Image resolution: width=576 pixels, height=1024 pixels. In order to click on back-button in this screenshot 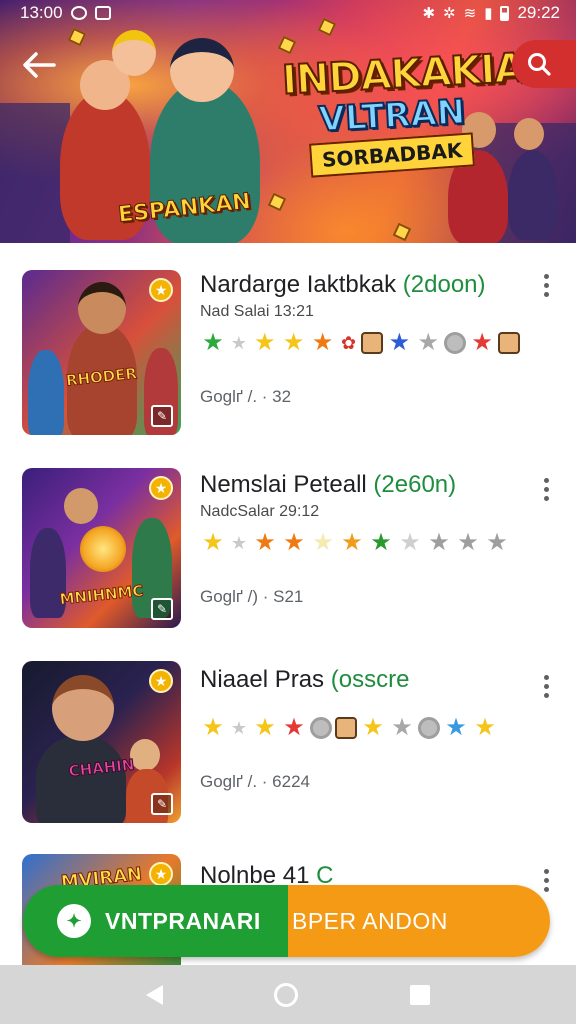, I will do `click(39, 65)`.